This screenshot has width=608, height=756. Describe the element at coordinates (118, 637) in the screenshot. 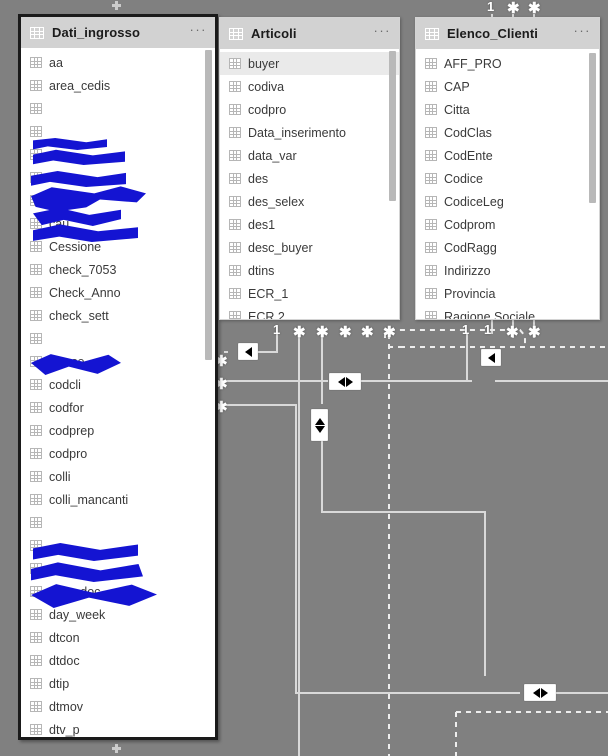

I see `field-row: dtcon` at that location.